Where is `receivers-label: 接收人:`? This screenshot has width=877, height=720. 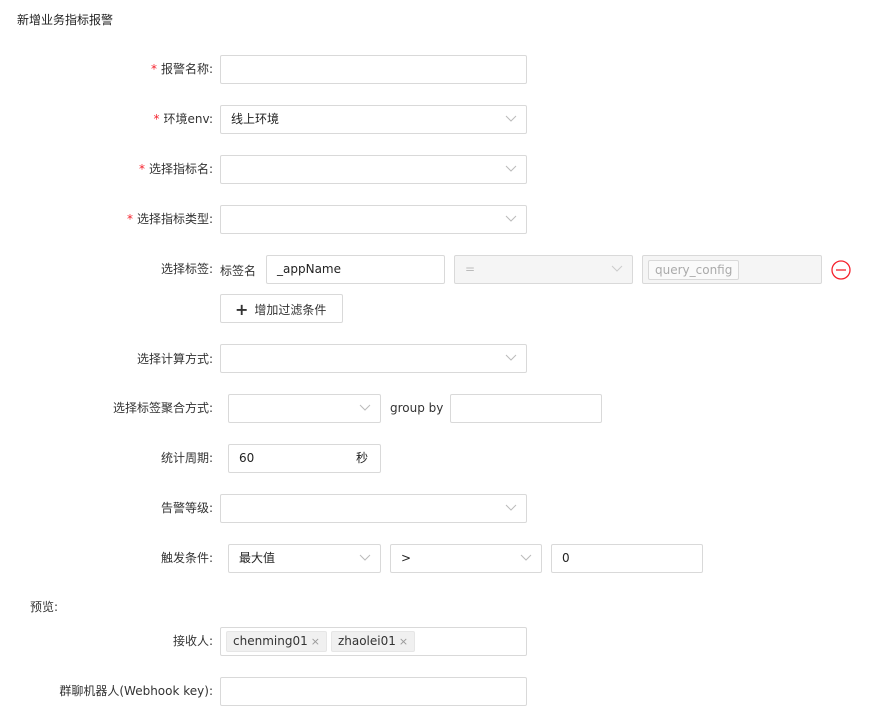 receivers-label: 接收人: is located at coordinates (192, 641).